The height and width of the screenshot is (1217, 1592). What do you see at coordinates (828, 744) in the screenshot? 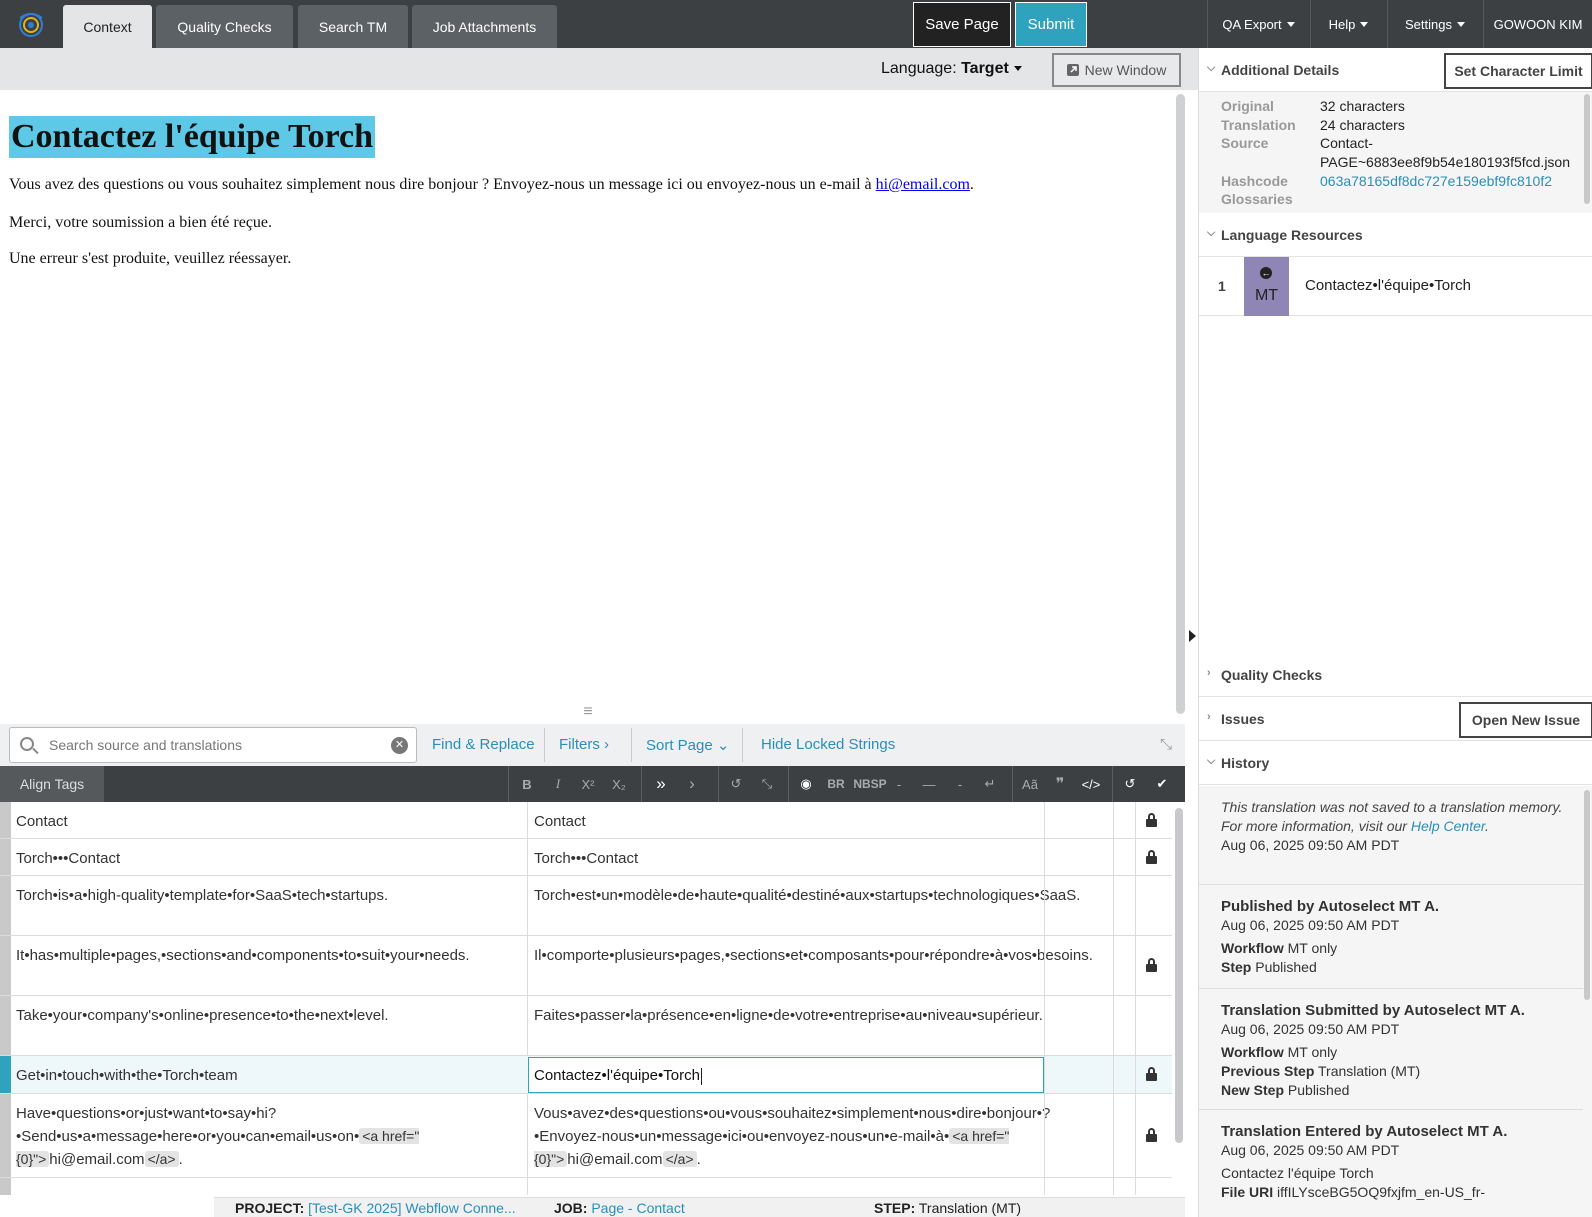
I see `hide-locked-strings-button: Hide Locked Strings` at bounding box center [828, 744].